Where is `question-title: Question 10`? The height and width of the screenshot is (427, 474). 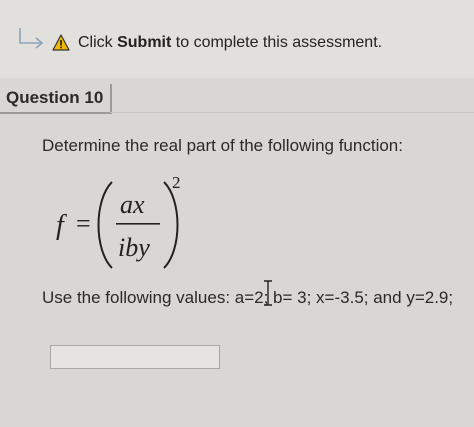 question-title: Question 10 is located at coordinates (55, 97).